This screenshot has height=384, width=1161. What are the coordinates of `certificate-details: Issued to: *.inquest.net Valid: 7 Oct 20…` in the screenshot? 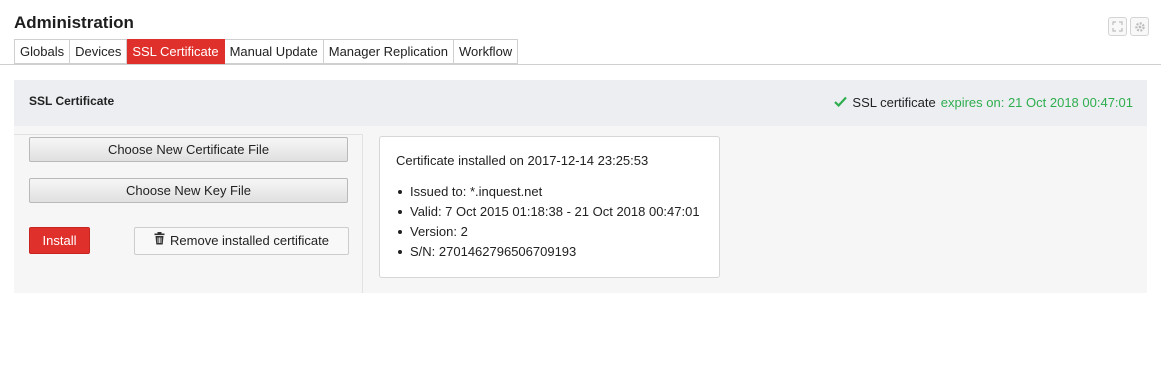 It's located at (548, 223).